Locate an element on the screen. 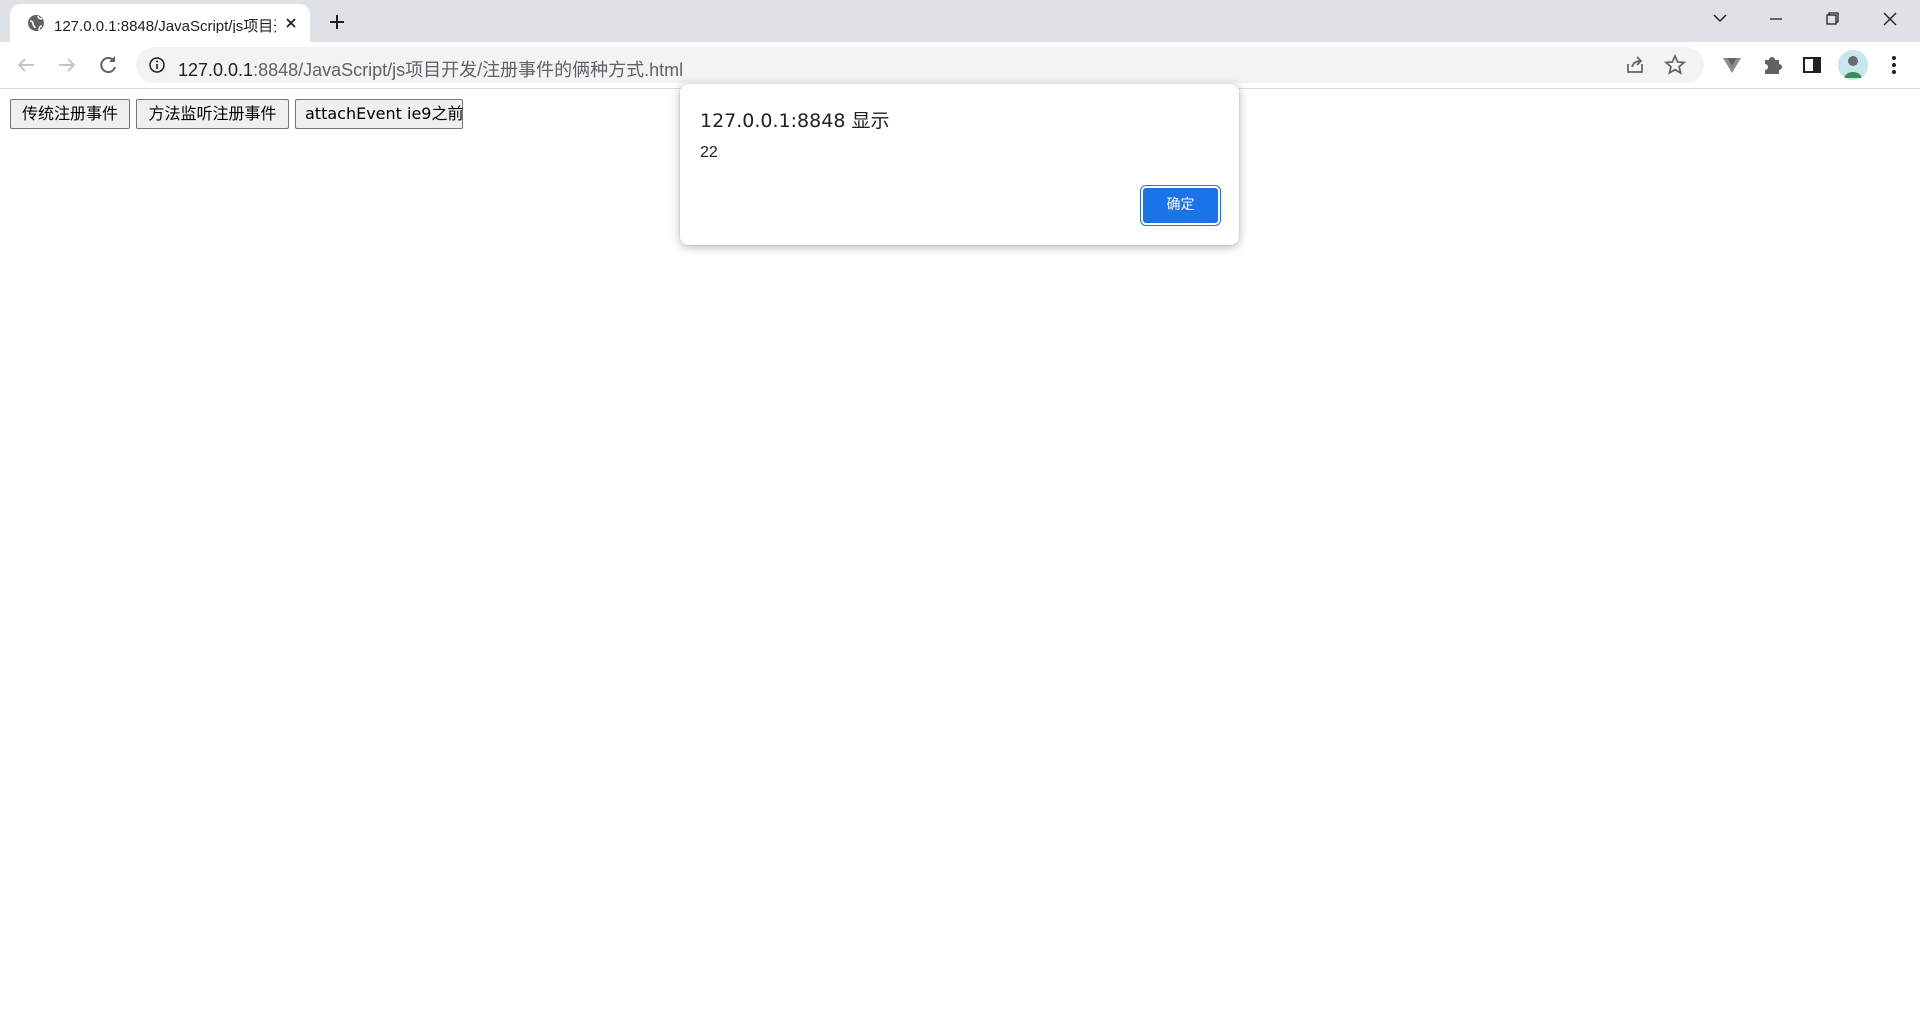 This screenshot has width=1920, height=1020. info-icon is located at coordinates (157, 65).